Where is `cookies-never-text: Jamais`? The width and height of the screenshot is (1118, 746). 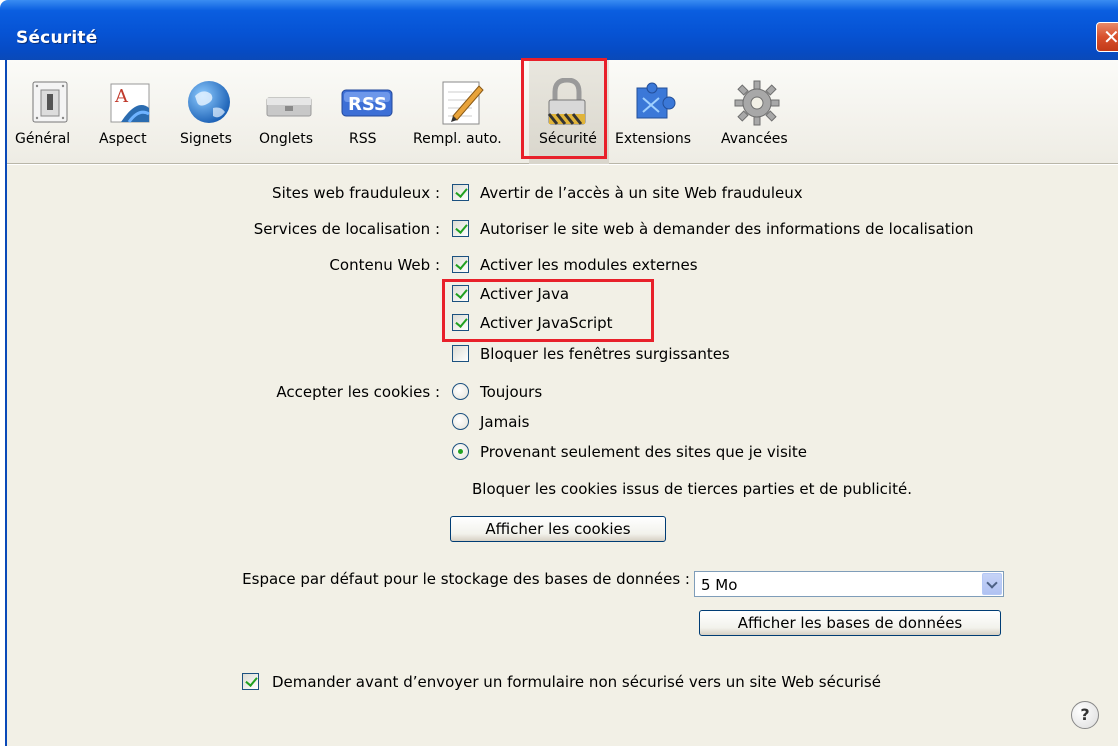
cookies-never-text: Jamais is located at coordinates (505, 422).